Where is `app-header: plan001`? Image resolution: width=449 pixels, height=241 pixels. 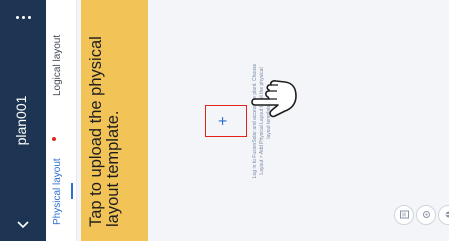
app-header: plan001 is located at coordinates (23, 120).